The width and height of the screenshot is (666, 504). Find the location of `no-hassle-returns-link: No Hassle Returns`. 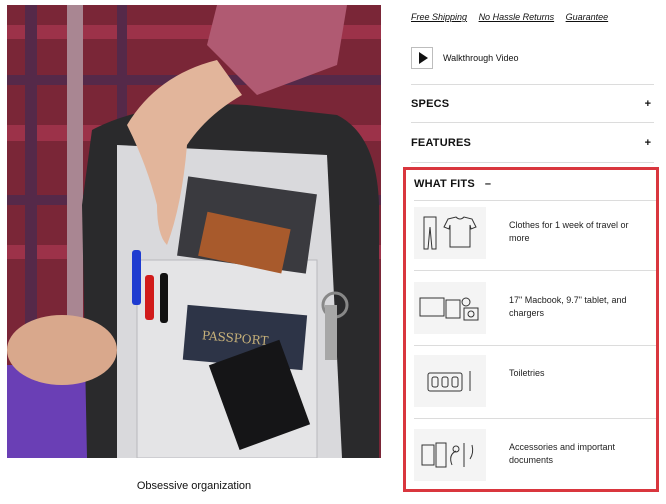

no-hassle-returns-link: No Hassle Returns is located at coordinates (517, 17).